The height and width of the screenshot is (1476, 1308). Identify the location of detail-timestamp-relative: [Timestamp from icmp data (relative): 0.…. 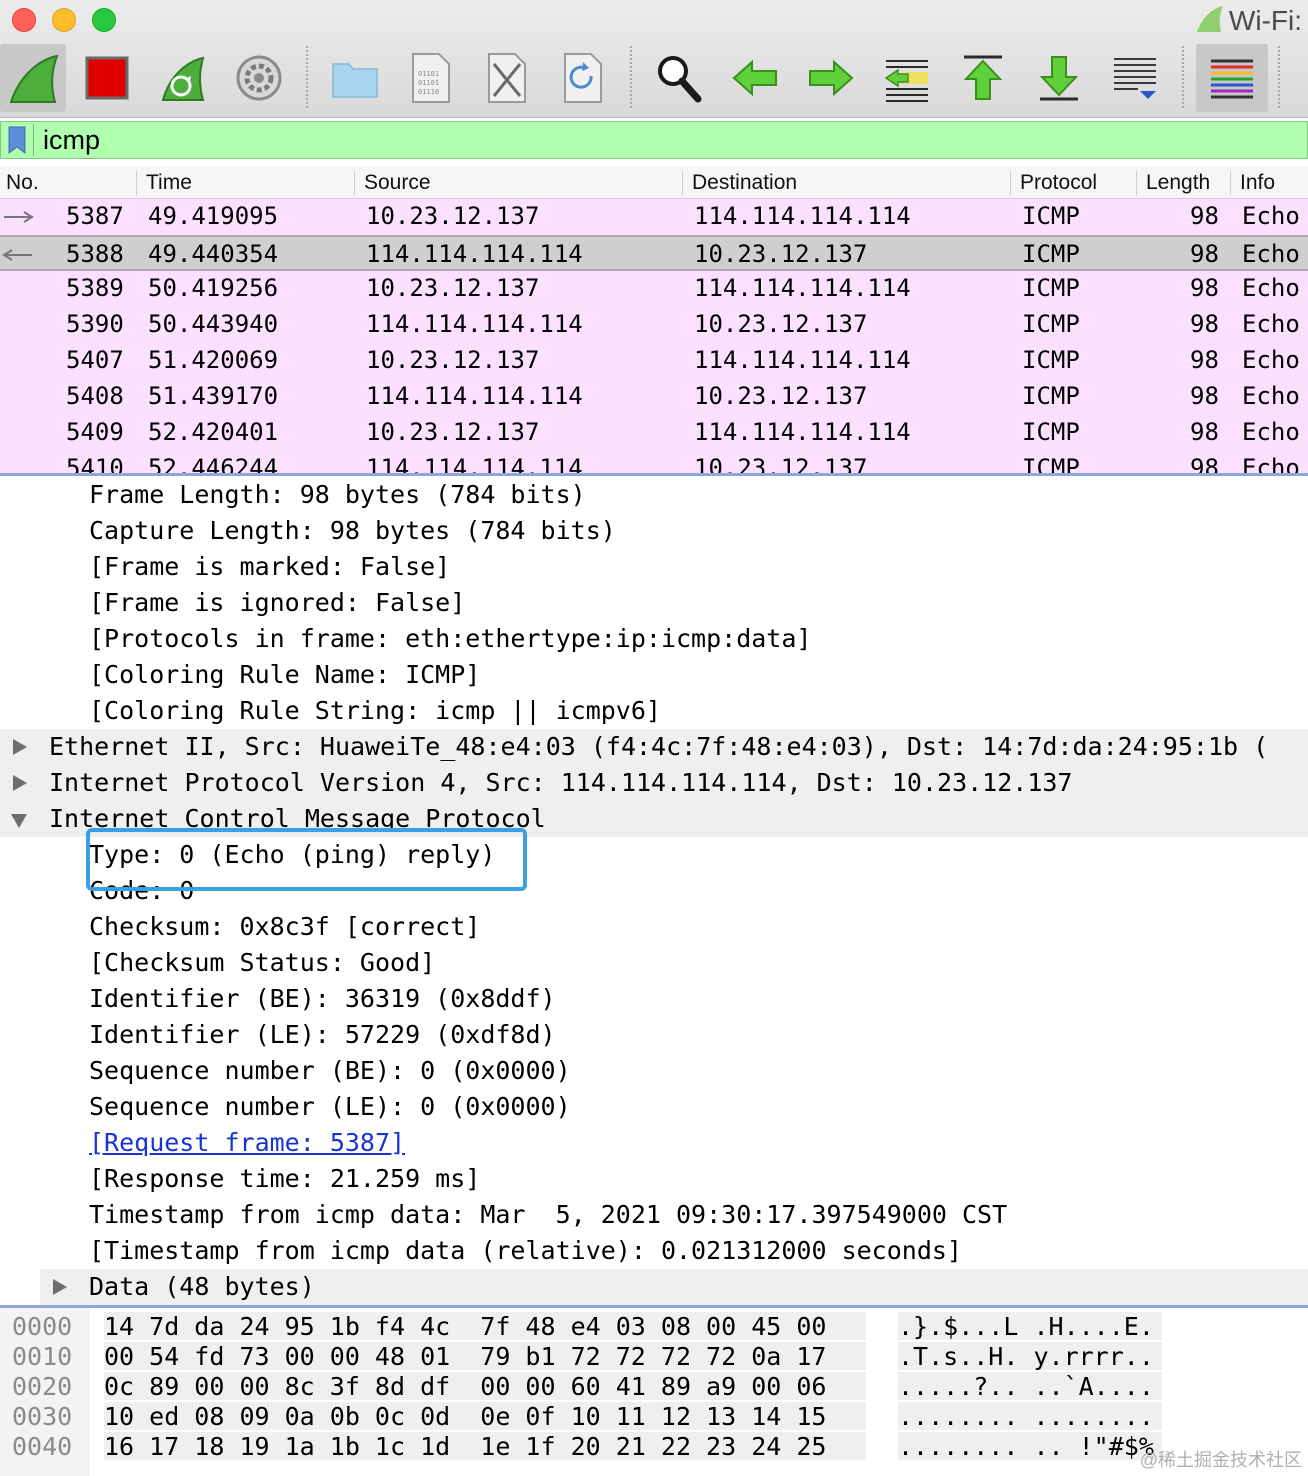
(654, 1251).